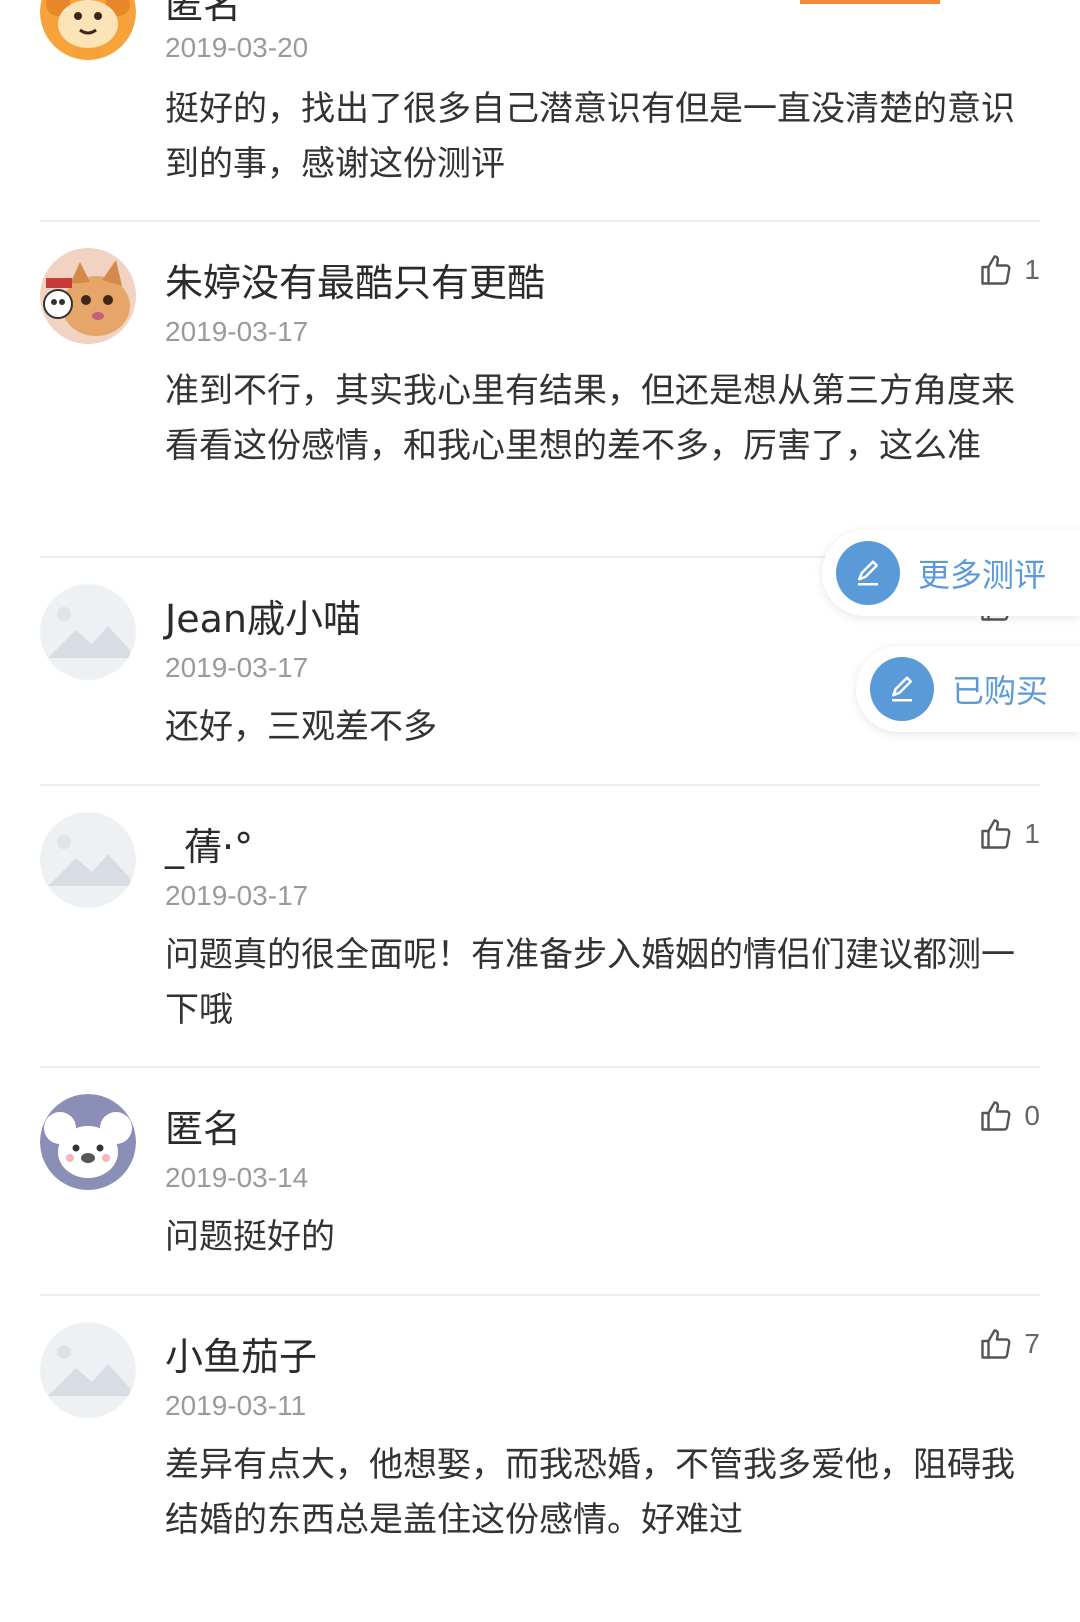  I want to click on purchased-button: 已购买, so click(968, 689).